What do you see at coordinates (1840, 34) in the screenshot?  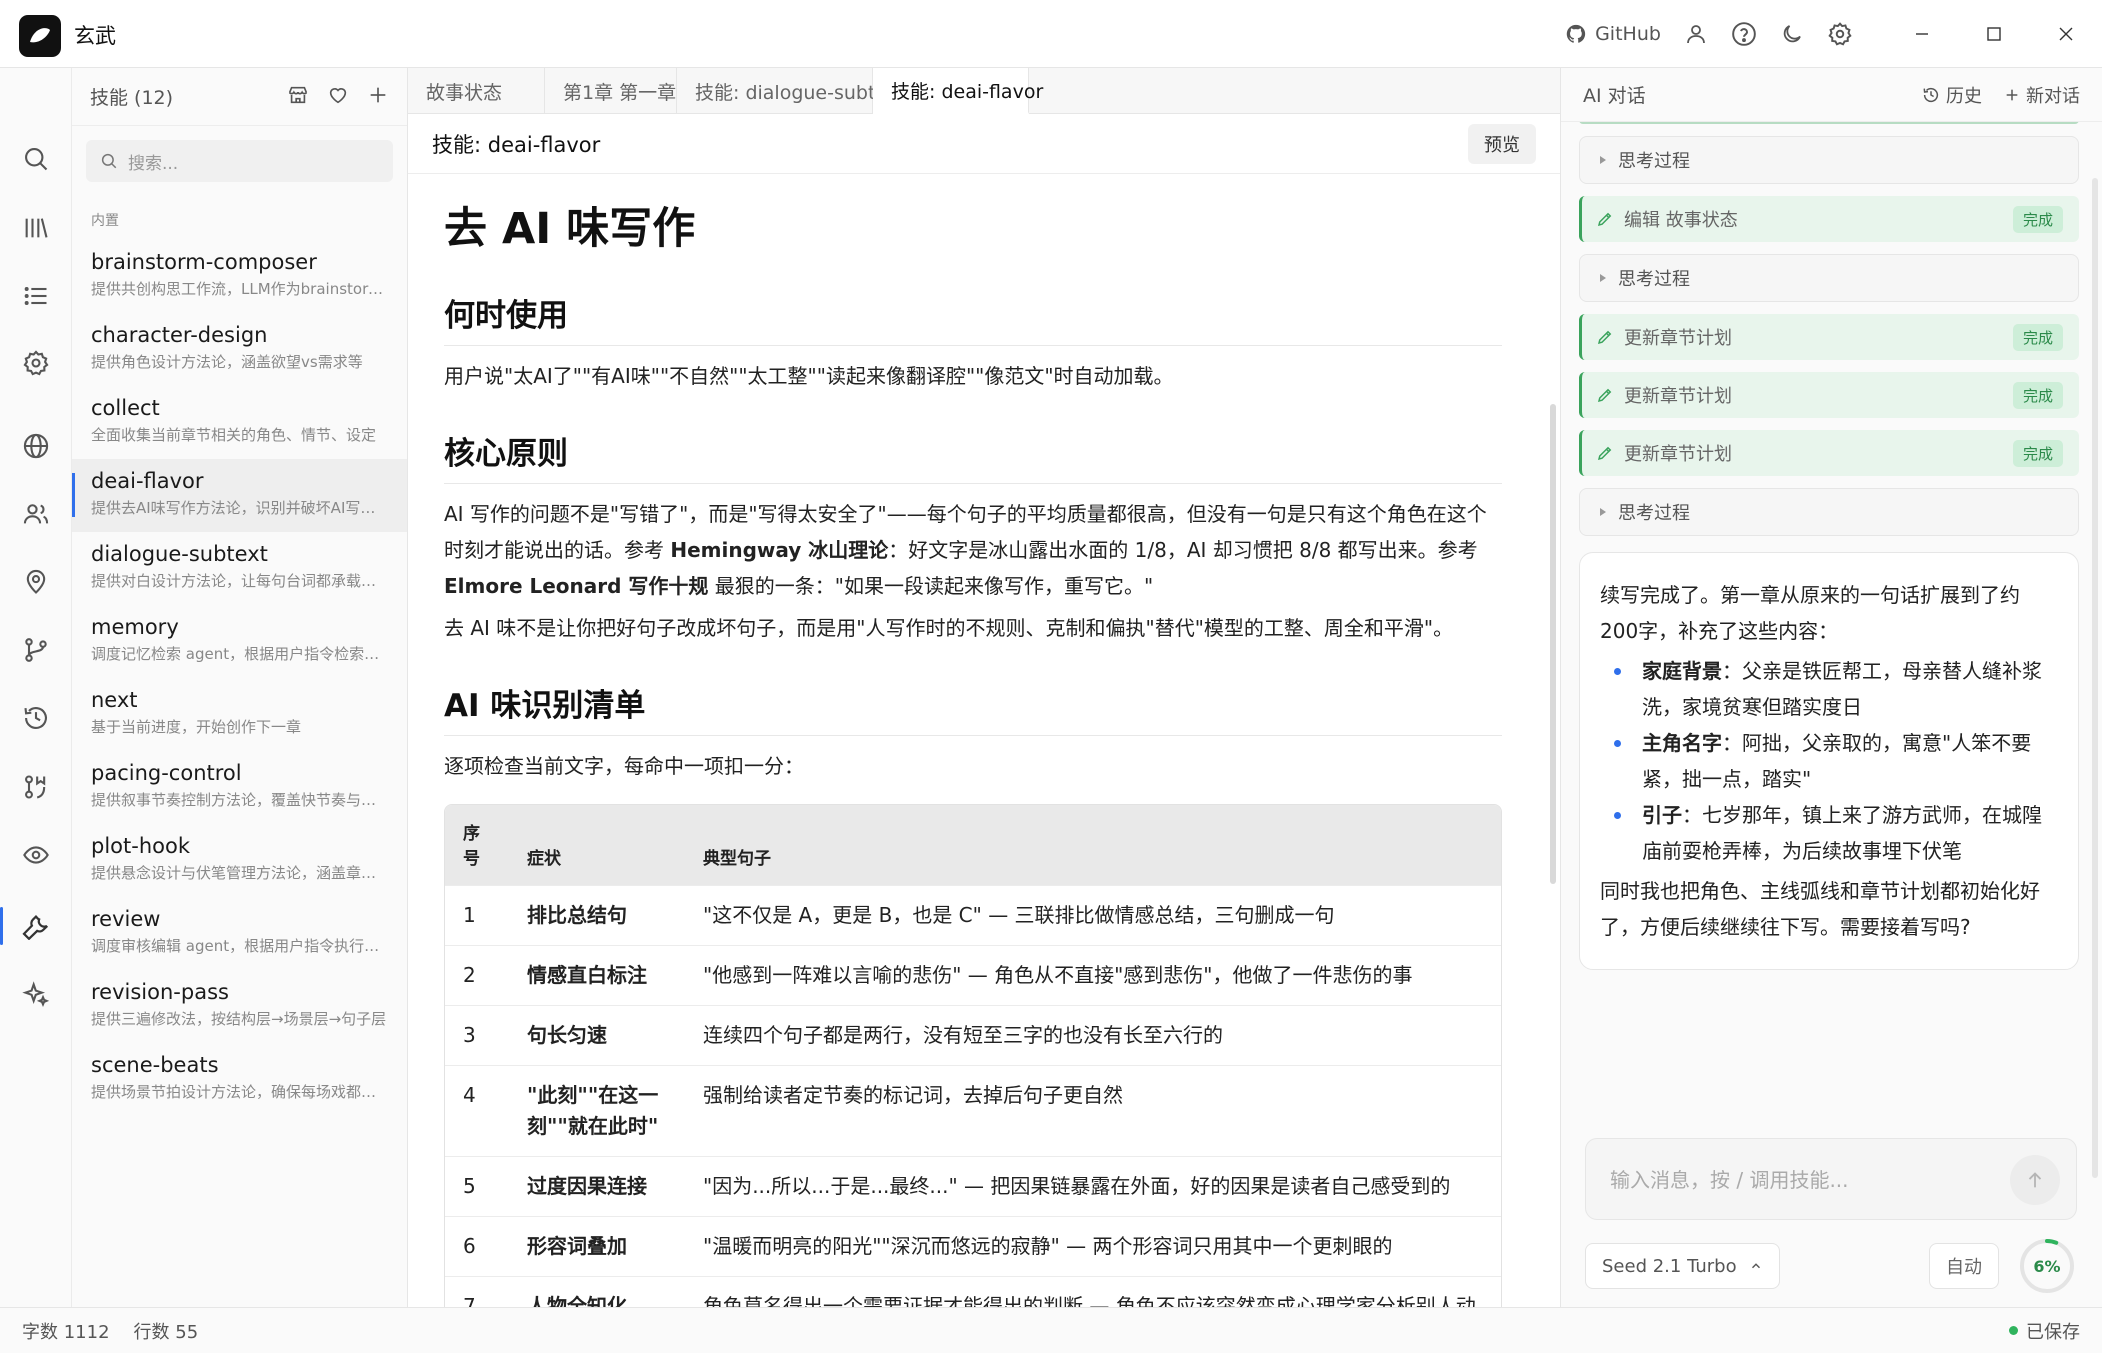 I see `settings-gear-icon` at bounding box center [1840, 34].